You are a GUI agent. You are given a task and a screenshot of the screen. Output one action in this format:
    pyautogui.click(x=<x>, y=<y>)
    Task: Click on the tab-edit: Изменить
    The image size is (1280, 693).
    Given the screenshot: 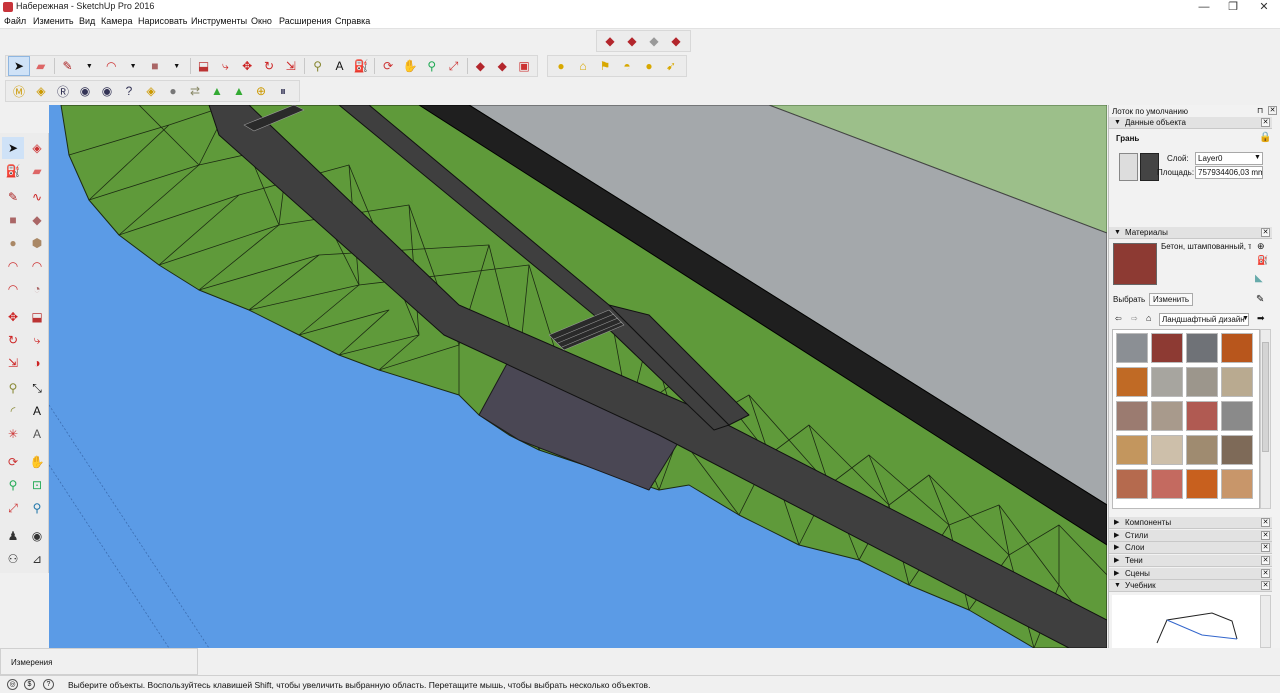 What is the action you would take?
    pyautogui.click(x=1171, y=299)
    